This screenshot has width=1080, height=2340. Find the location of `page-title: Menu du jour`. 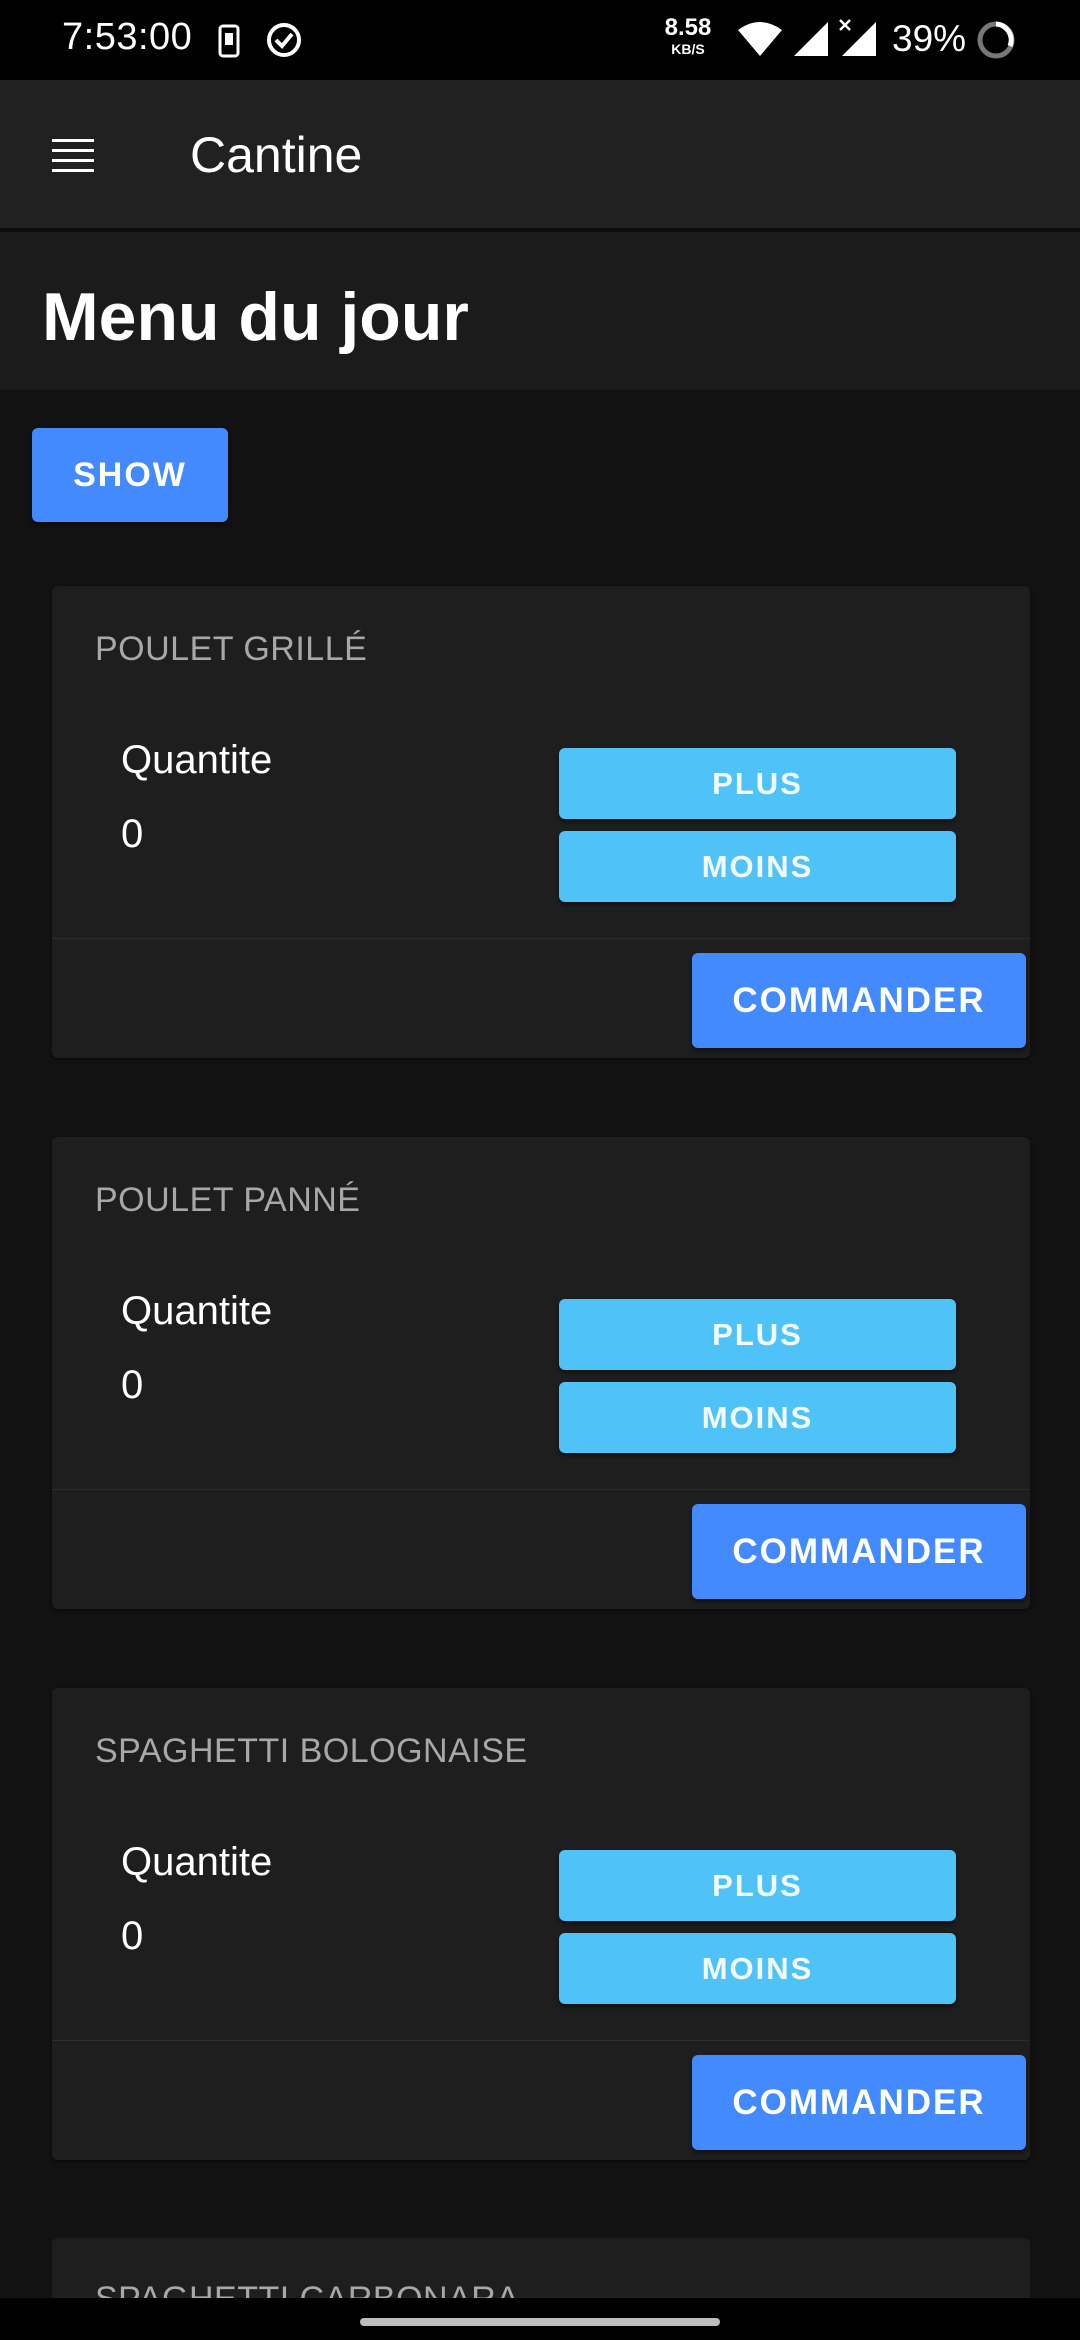

page-title: Menu du jour is located at coordinates (255, 317).